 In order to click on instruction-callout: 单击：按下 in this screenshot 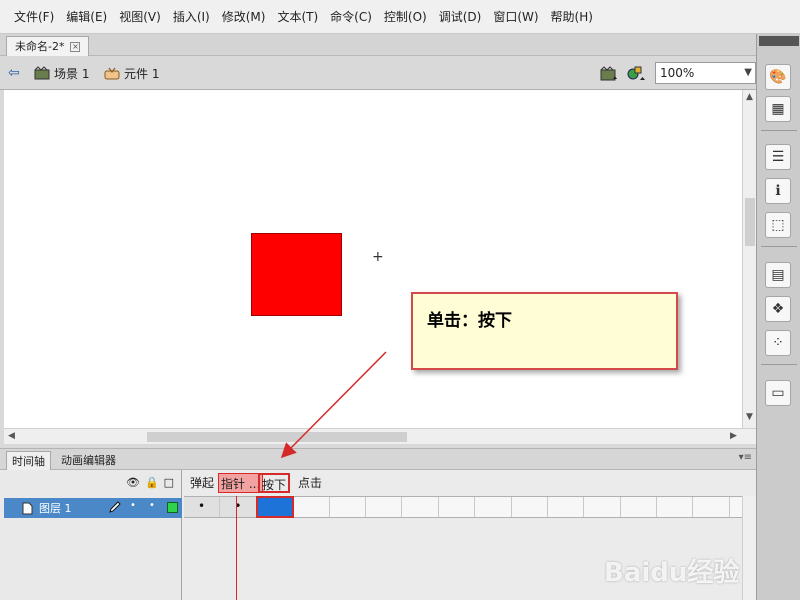, I will do `click(544, 331)`.